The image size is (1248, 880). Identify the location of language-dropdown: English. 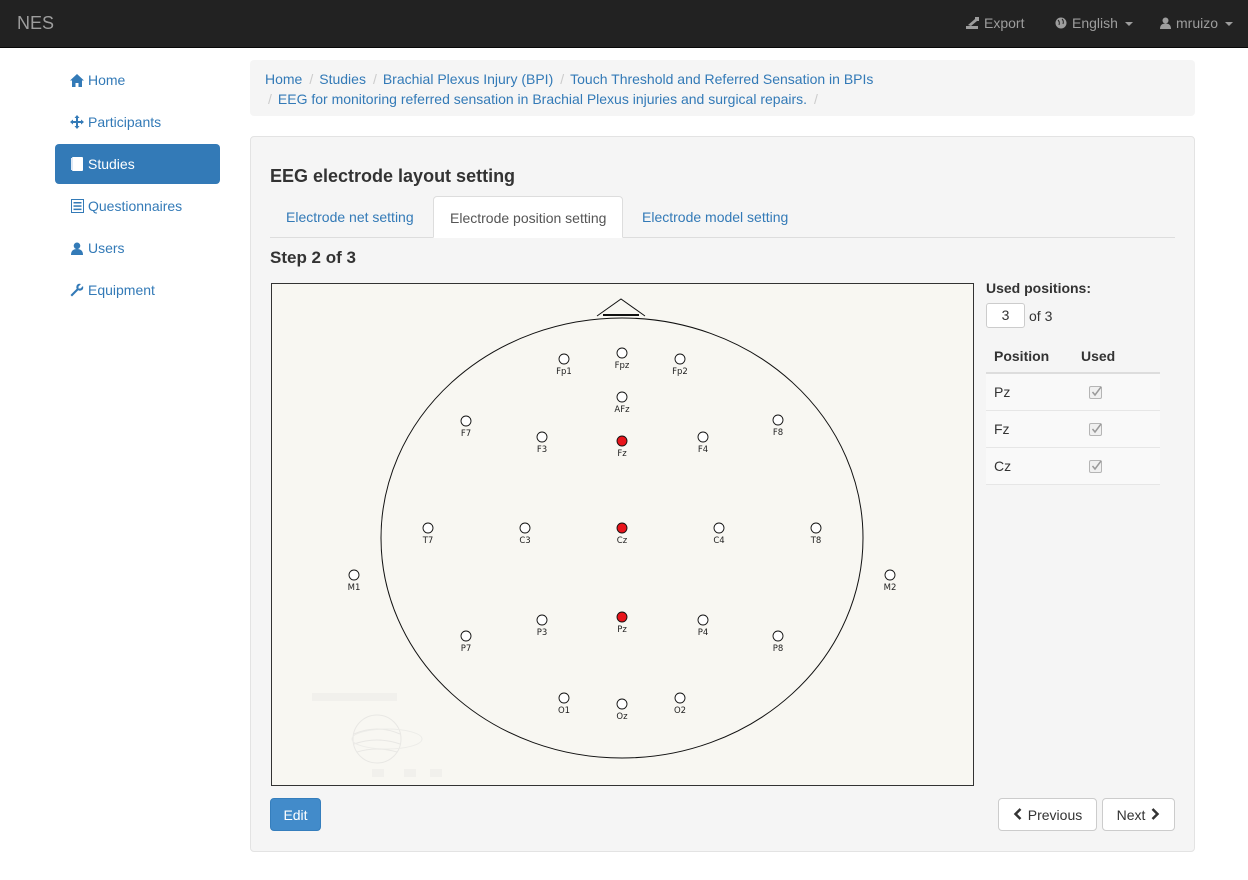
(1094, 23).